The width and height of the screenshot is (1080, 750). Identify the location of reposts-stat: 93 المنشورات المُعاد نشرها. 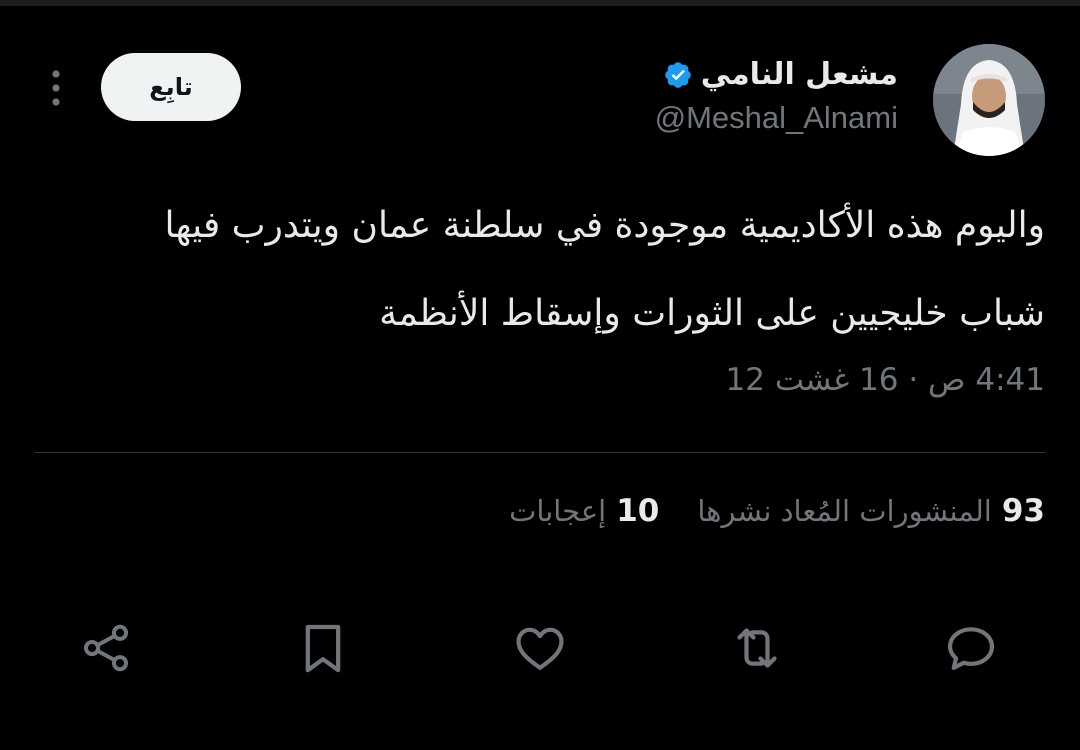
(871, 511).